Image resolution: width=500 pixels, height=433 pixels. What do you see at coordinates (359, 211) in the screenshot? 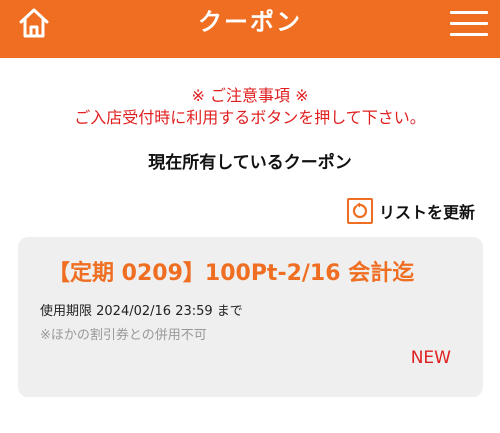
I see `refresh-icon` at bounding box center [359, 211].